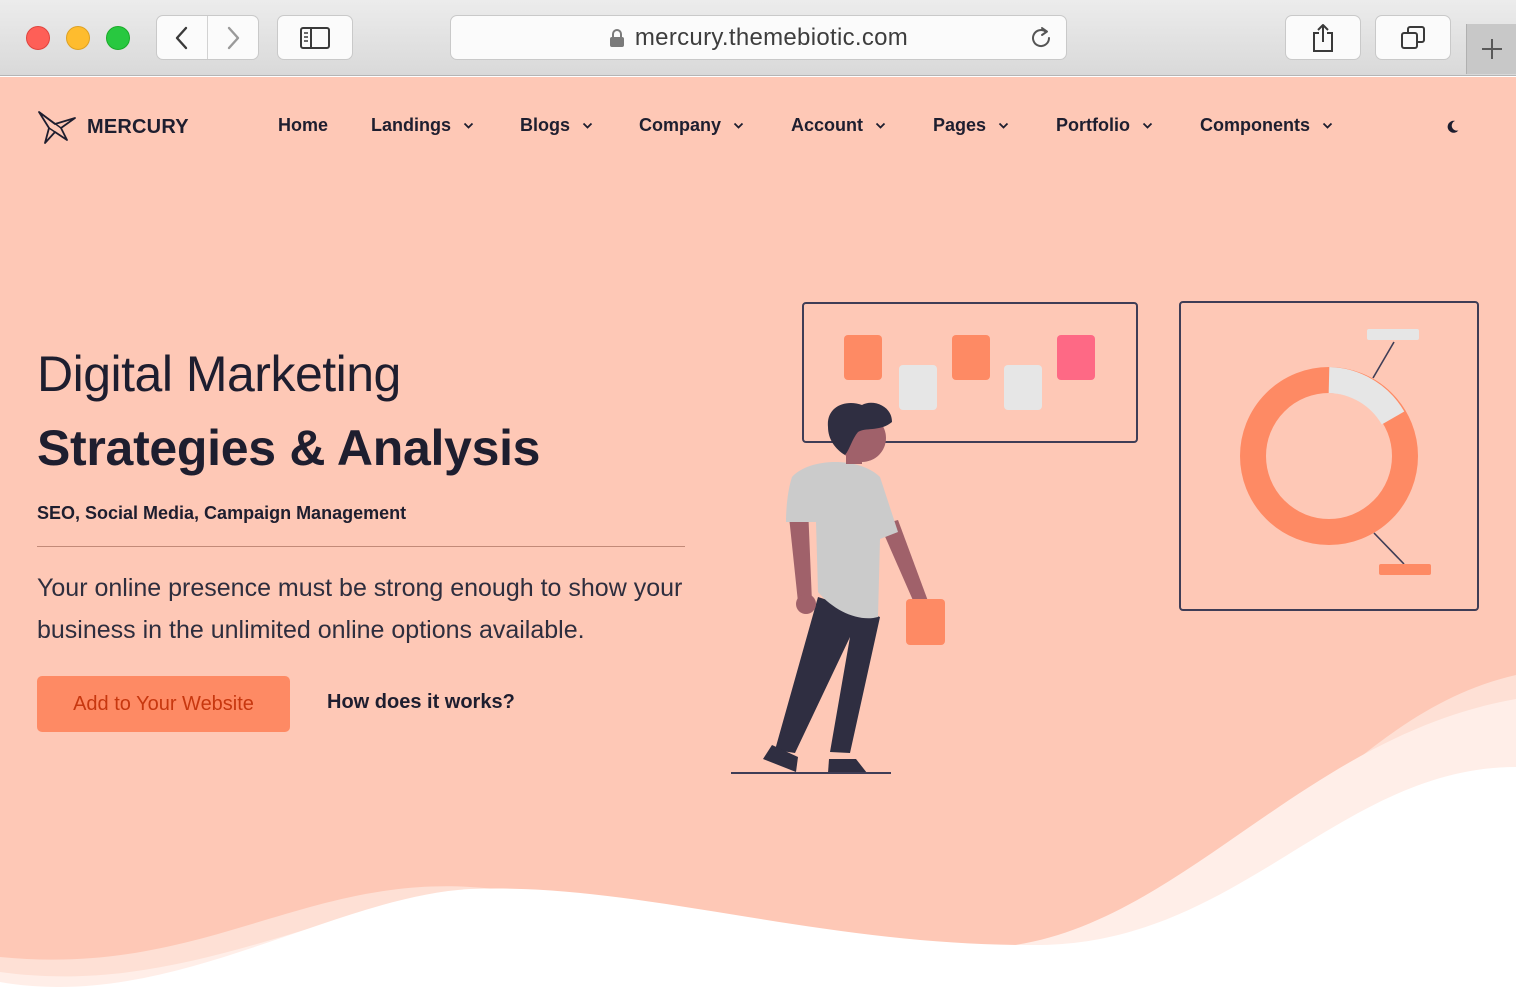 The height and width of the screenshot is (1000, 1516). What do you see at coordinates (616, 37) in the screenshot?
I see `lock-icon` at bounding box center [616, 37].